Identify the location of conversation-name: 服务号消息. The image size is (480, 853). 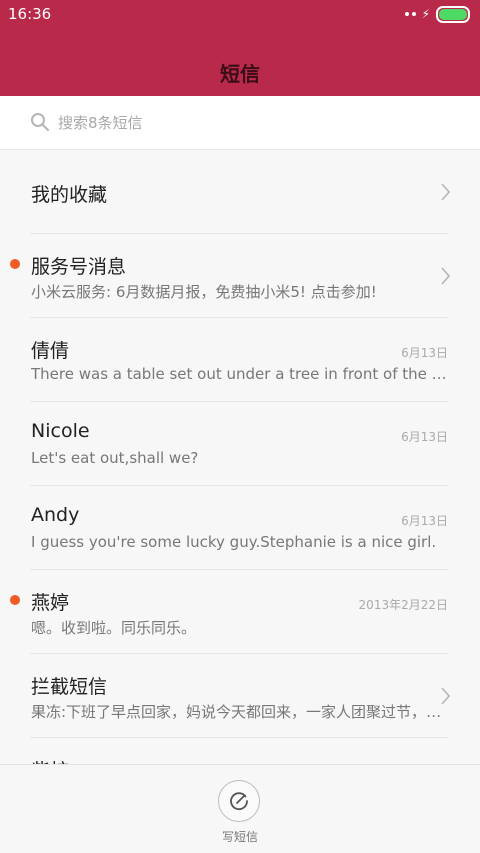
(79, 267).